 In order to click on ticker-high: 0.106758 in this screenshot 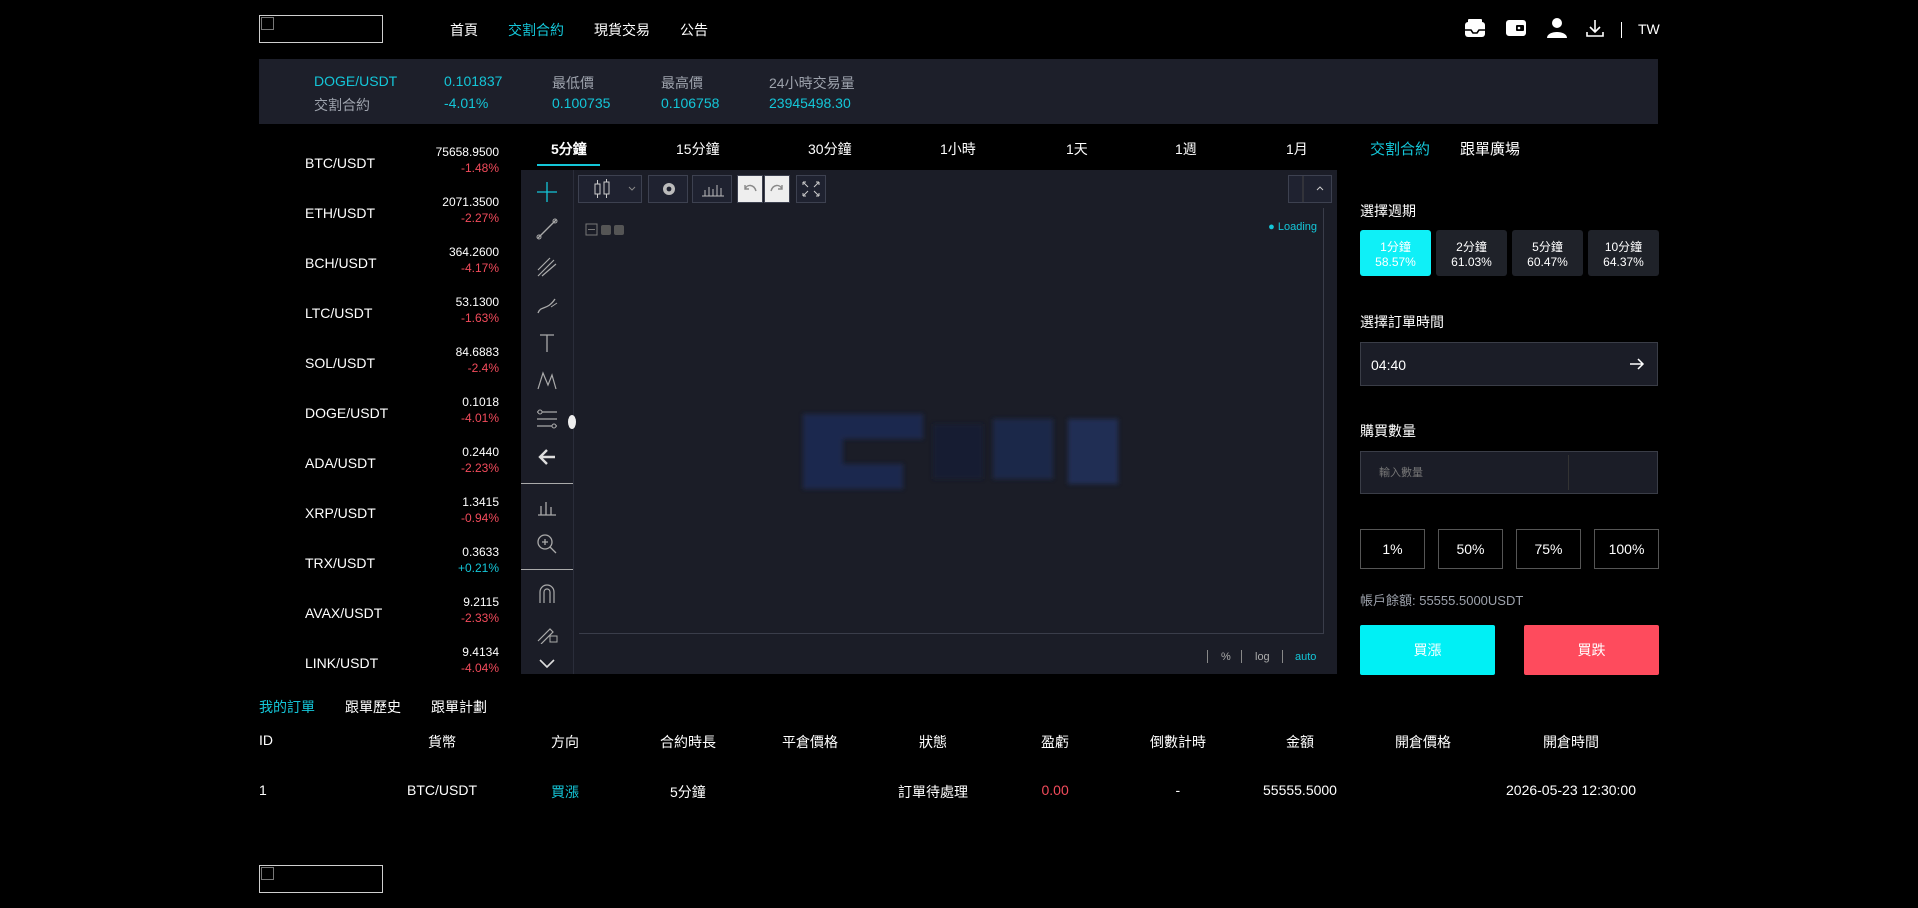, I will do `click(690, 103)`.